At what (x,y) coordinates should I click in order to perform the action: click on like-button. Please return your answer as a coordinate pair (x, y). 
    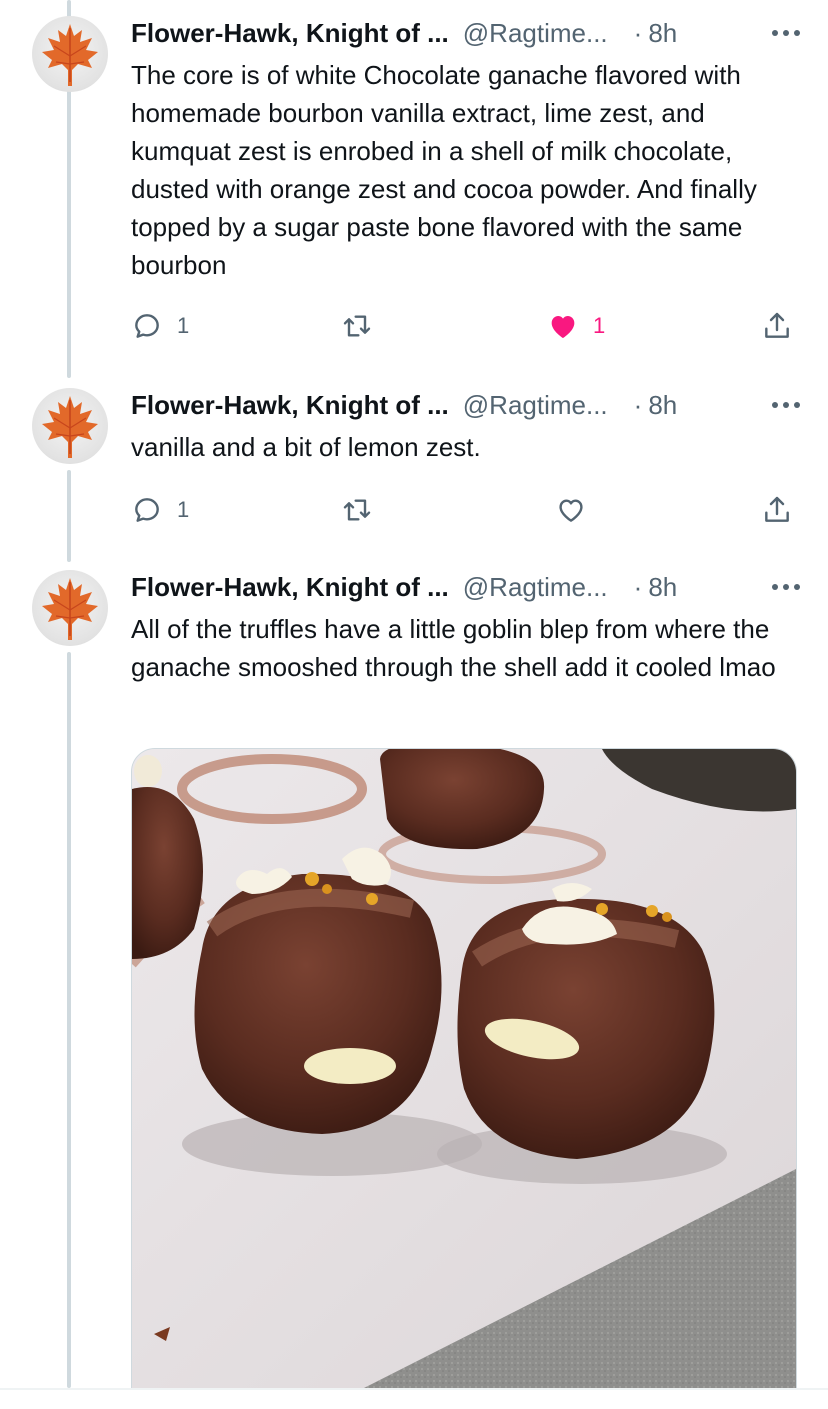
    Looking at the image, I should click on (578, 510).